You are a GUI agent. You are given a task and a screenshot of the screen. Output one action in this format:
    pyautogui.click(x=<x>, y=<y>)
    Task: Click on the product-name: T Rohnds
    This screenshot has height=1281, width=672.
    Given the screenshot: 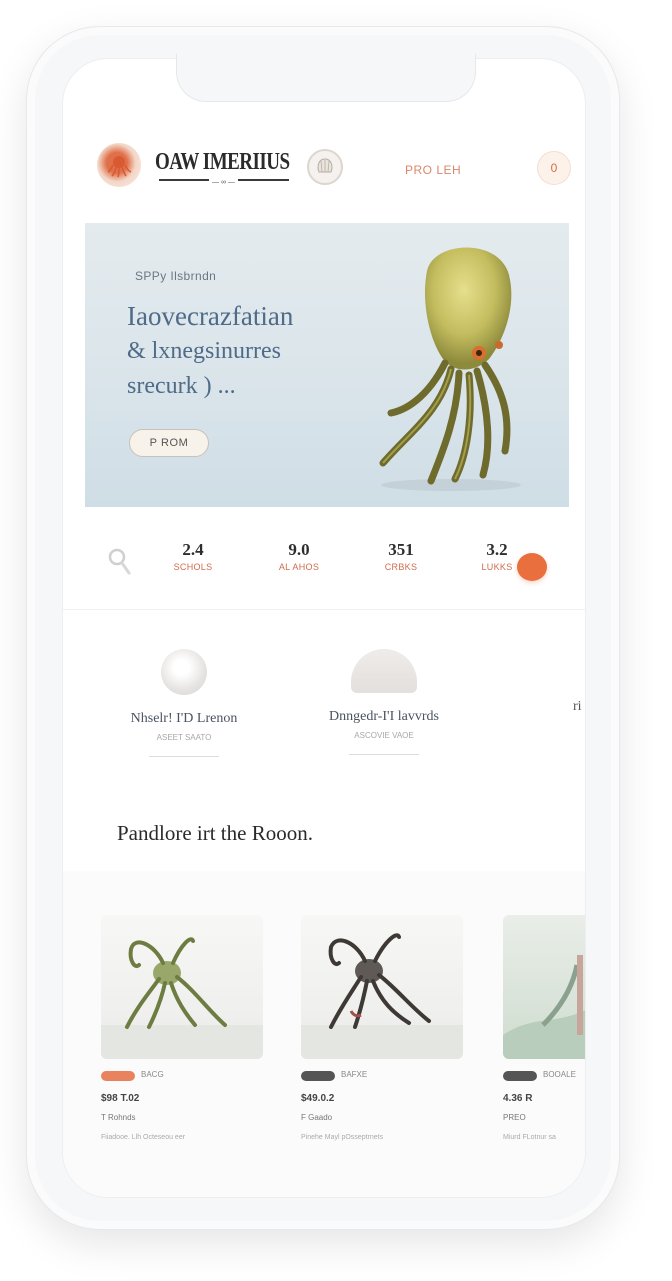 What is the action you would take?
    pyautogui.click(x=118, y=1117)
    